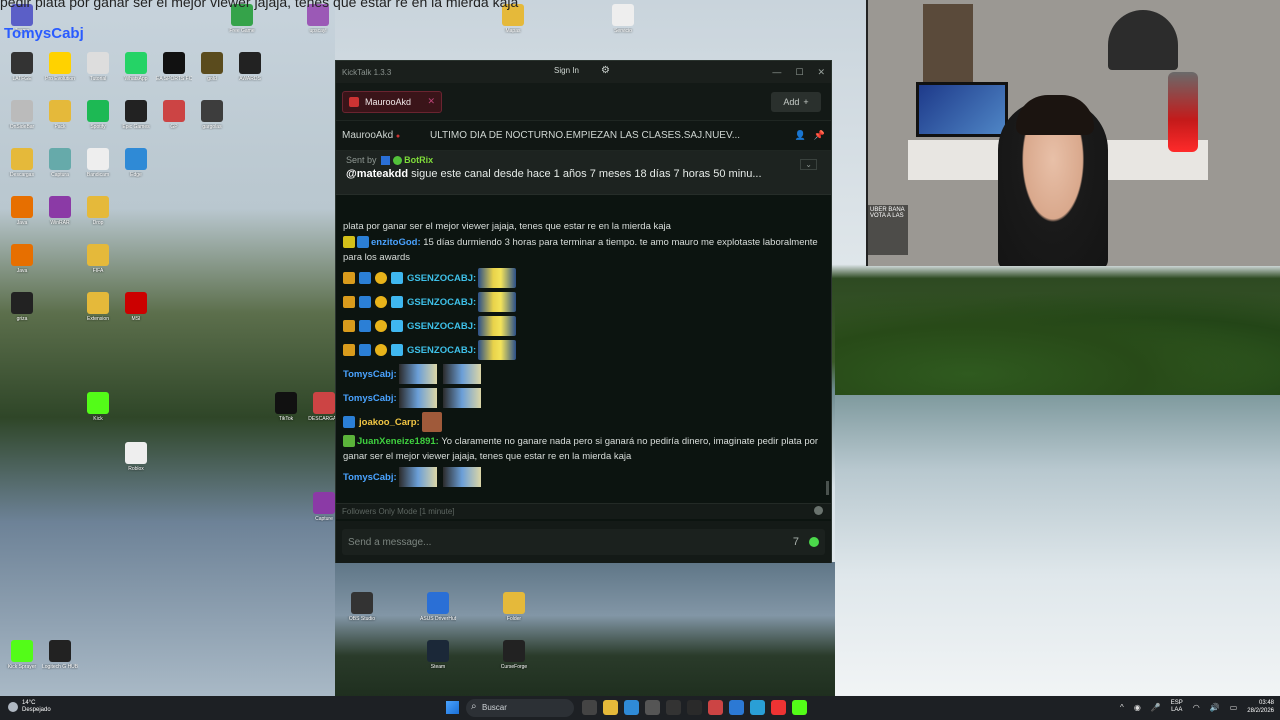  What do you see at coordinates (377, 174) in the screenshot?
I see `pinned-mention: @mateakdd` at bounding box center [377, 174].